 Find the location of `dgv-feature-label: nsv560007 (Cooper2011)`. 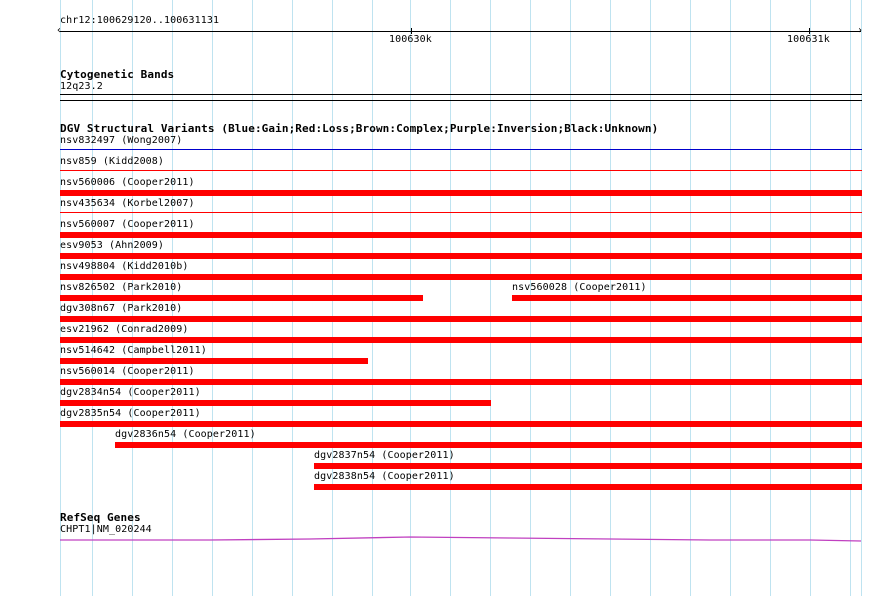

dgv-feature-label: nsv560007 (Cooper2011) is located at coordinates (127, 225).